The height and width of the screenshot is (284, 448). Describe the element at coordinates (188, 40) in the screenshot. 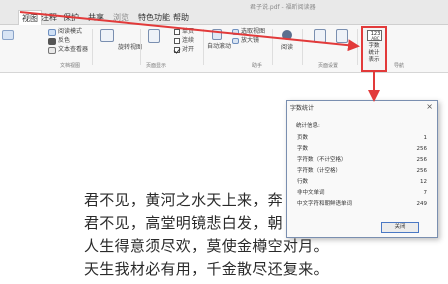

I see `continuous-label: 连续` at that location.